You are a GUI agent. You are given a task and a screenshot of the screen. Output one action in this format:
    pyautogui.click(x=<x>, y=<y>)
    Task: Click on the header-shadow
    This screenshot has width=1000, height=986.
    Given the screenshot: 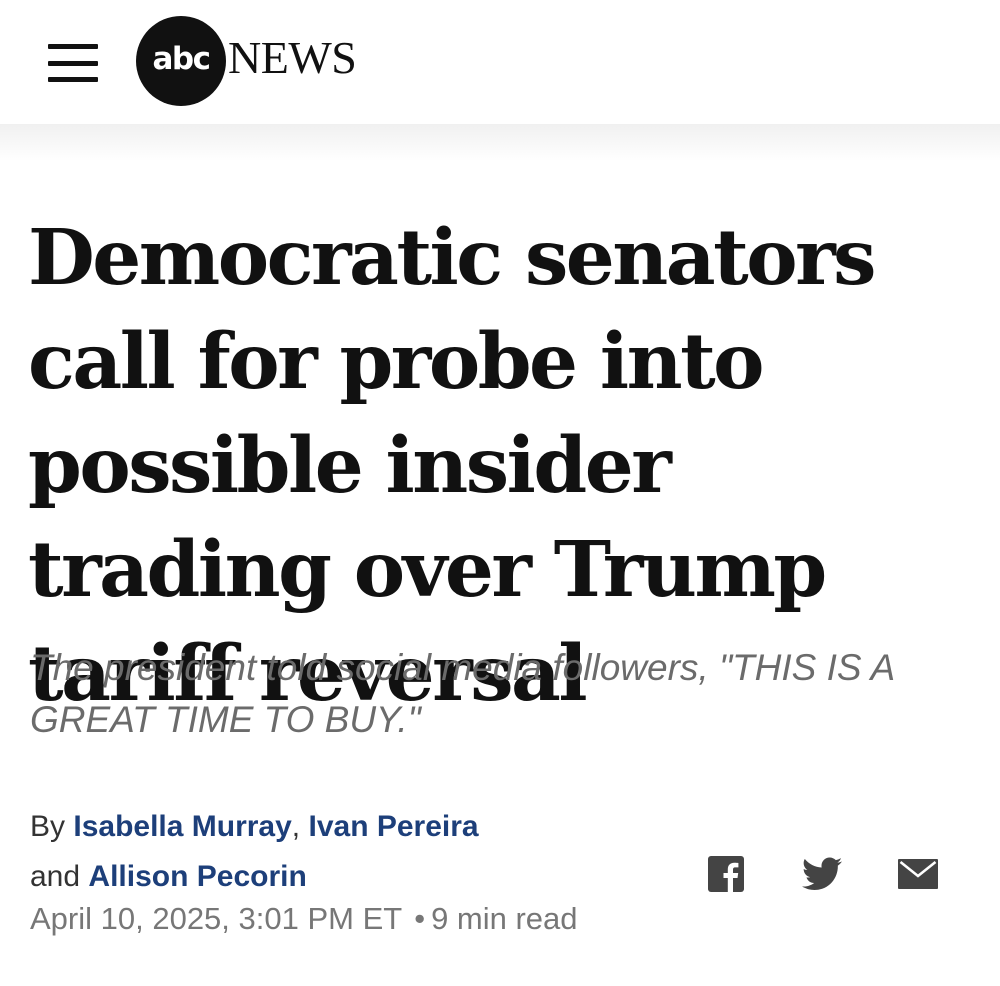 What is the action you would take?
    pyautogui.click(x=500, y=143)
    